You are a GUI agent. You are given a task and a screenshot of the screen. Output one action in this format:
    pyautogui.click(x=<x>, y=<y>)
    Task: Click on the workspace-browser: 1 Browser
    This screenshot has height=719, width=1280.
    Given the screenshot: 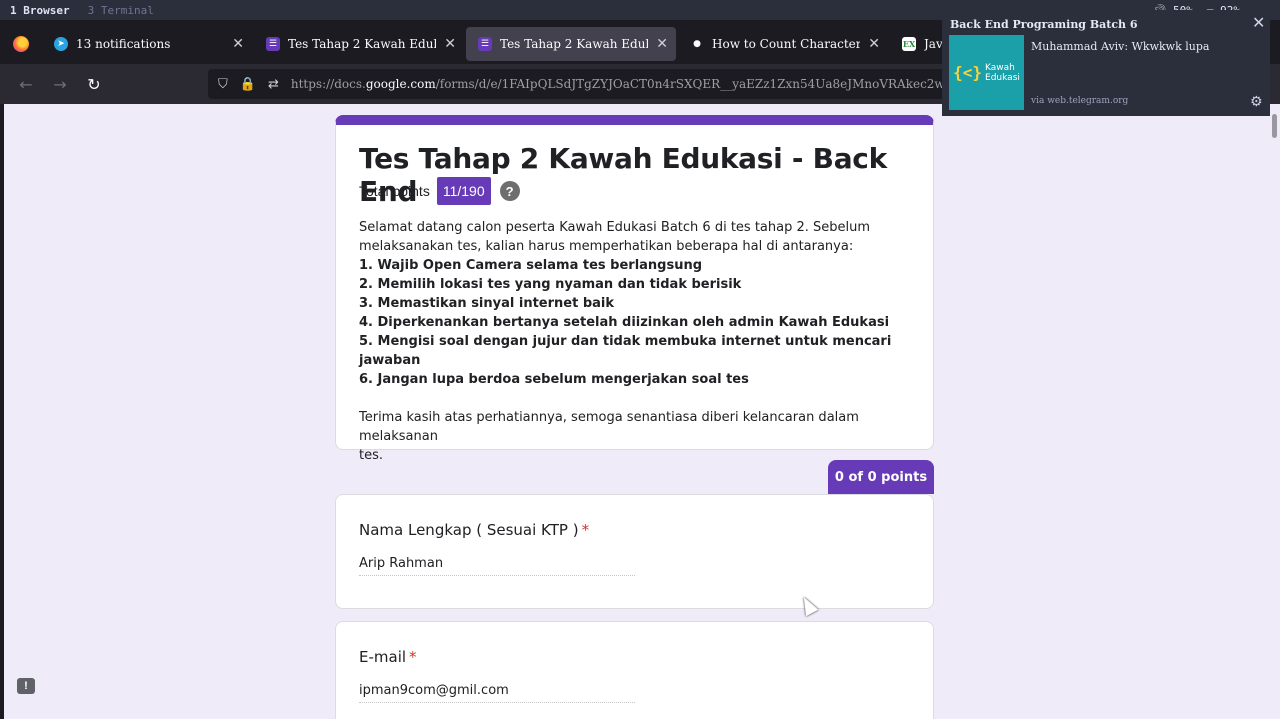 What is the action you would take?
    pyautogui.click(x=39, y=10)
    